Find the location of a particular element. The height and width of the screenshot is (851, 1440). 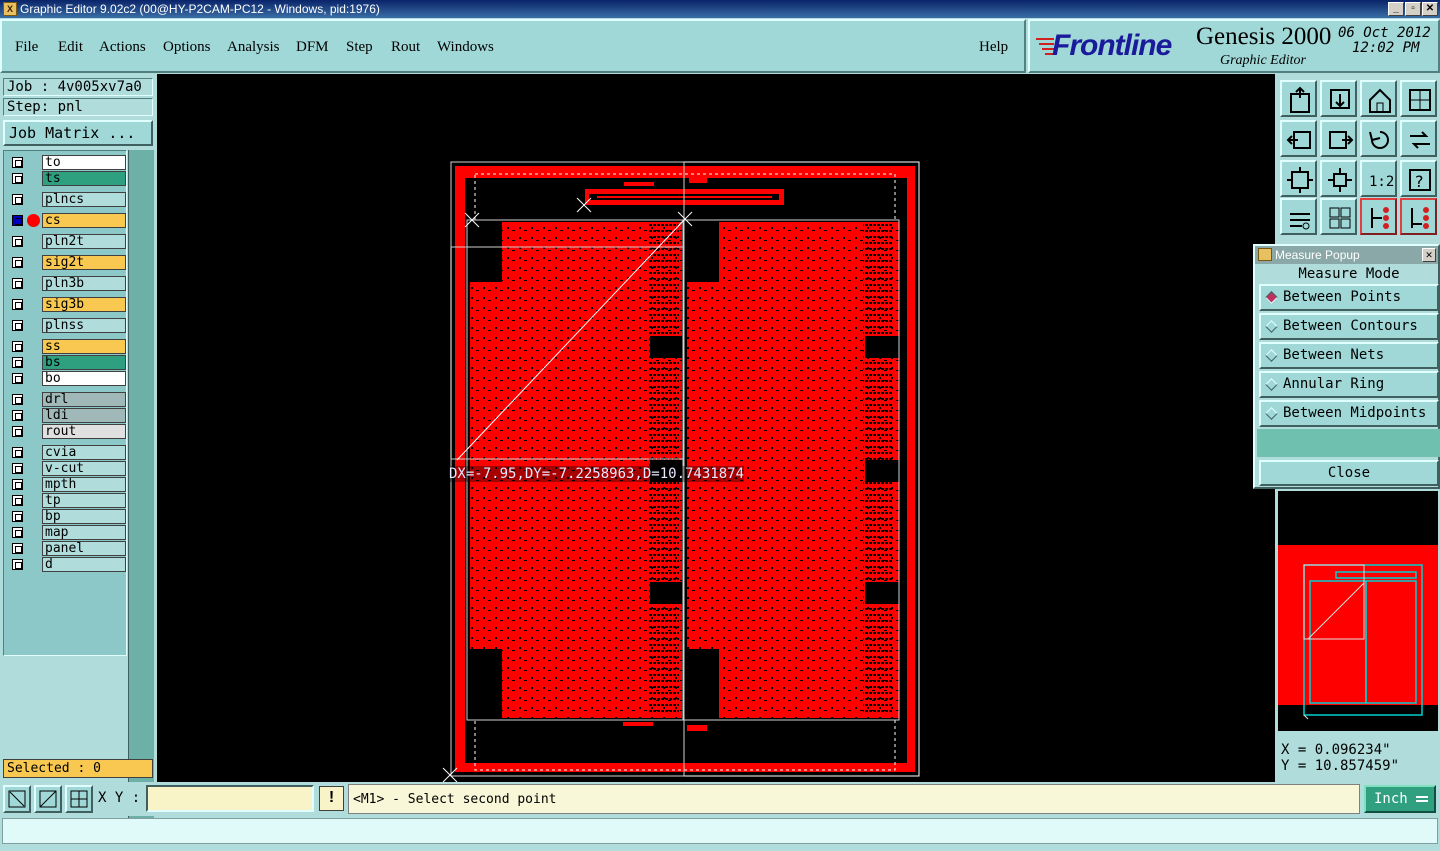

center-icon is located at coordinates (1338, 178).